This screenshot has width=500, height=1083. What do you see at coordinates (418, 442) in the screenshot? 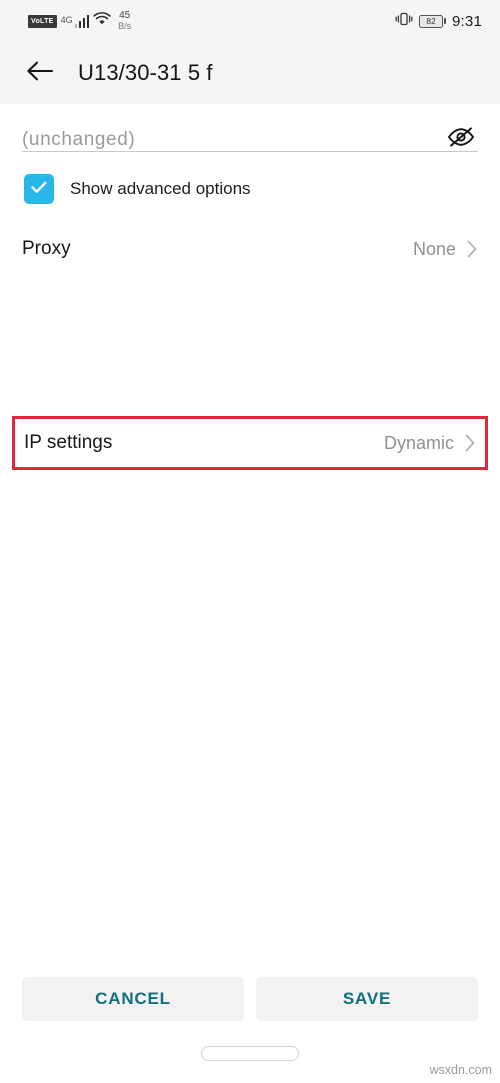
I see `ip-settings-value: Dynamic` at bounding box center [418, 442].